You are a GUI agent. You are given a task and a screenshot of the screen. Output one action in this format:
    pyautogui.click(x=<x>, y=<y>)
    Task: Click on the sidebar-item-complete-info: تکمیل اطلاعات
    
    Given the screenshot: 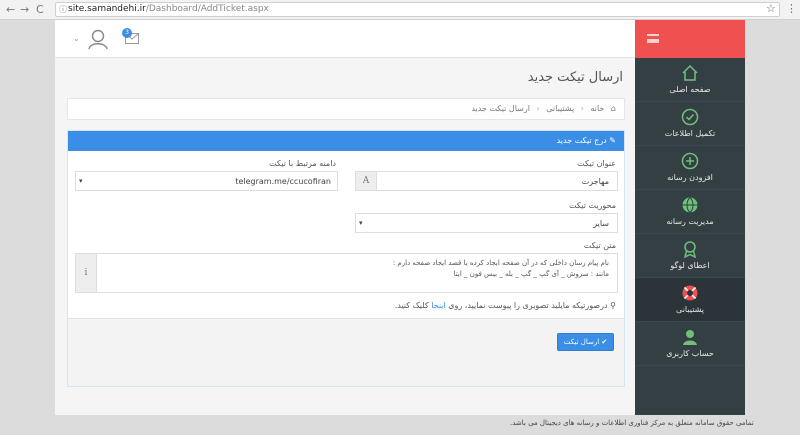 What is the action you would take?
    pyautogui.click(x=690, y=124)
    